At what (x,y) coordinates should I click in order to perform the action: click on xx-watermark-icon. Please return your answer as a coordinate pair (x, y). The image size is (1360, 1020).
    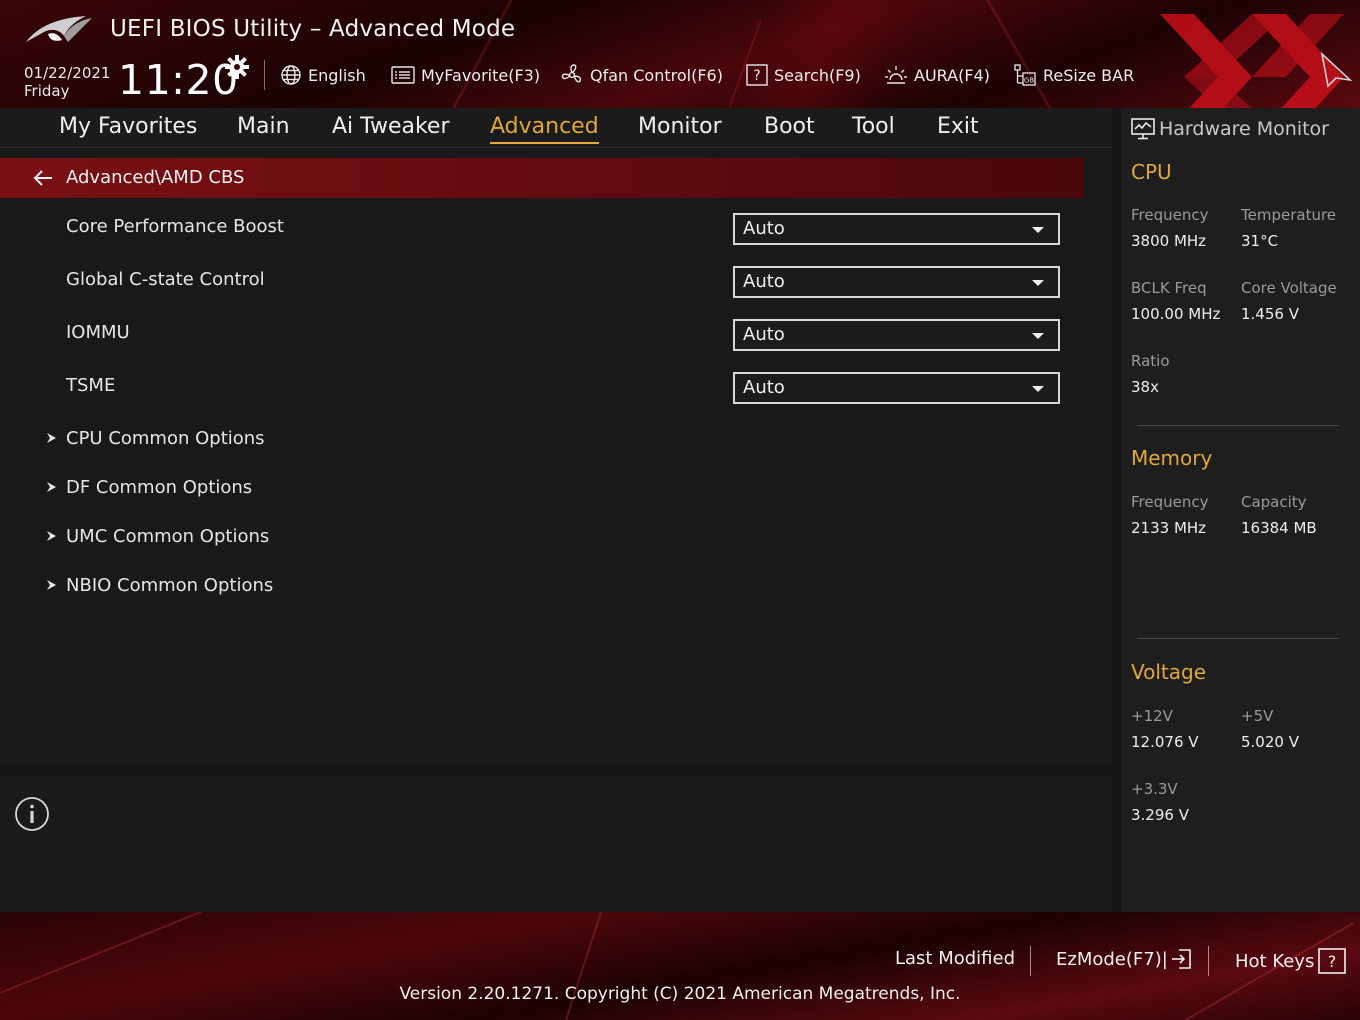
    Looking at the image, I should click on (1252, 61).